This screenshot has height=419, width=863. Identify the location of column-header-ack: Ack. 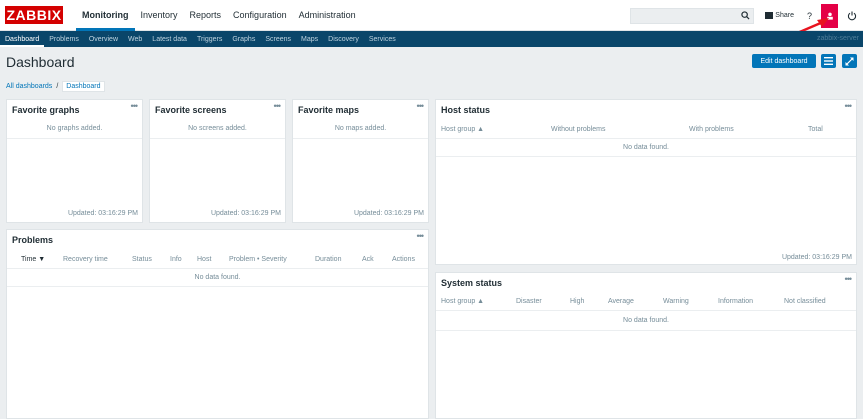
(368, 259).